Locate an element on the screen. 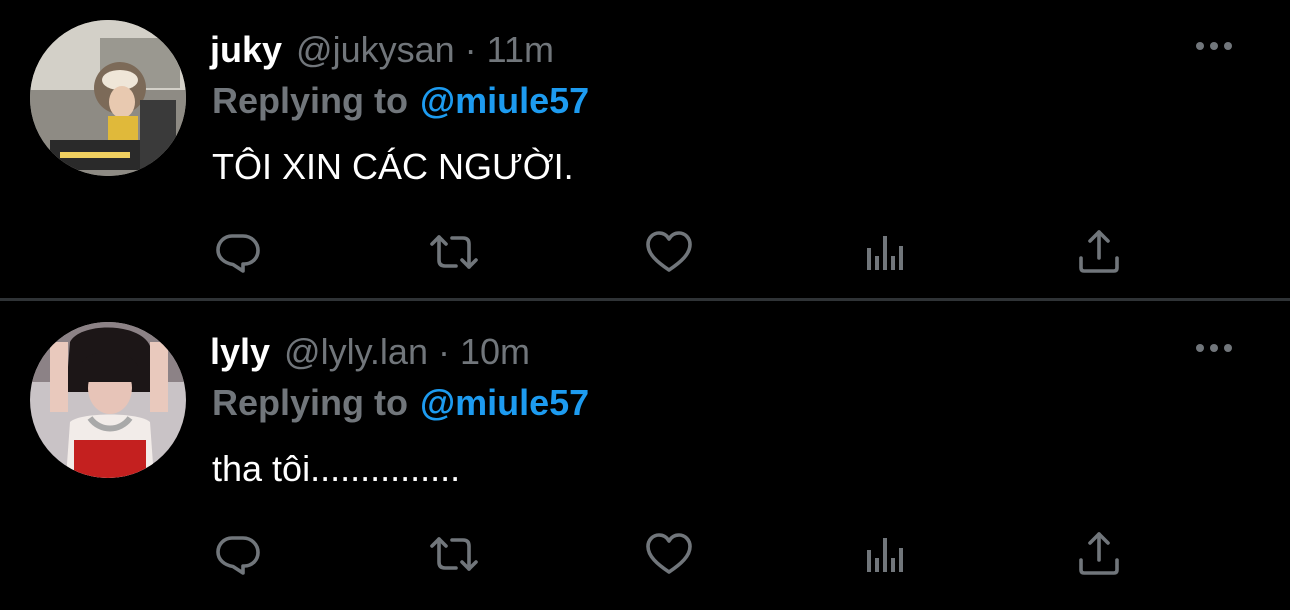 The width and height of the screenshot is (1290, 610). timestamp: 11m is located at coordinates (520, 50).